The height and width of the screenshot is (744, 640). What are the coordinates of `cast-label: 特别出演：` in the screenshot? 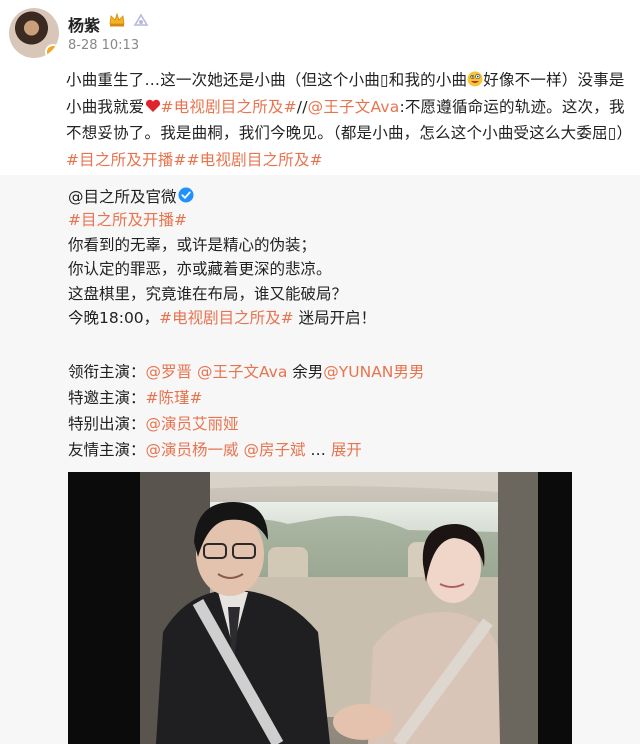 It's located at (107, 424).